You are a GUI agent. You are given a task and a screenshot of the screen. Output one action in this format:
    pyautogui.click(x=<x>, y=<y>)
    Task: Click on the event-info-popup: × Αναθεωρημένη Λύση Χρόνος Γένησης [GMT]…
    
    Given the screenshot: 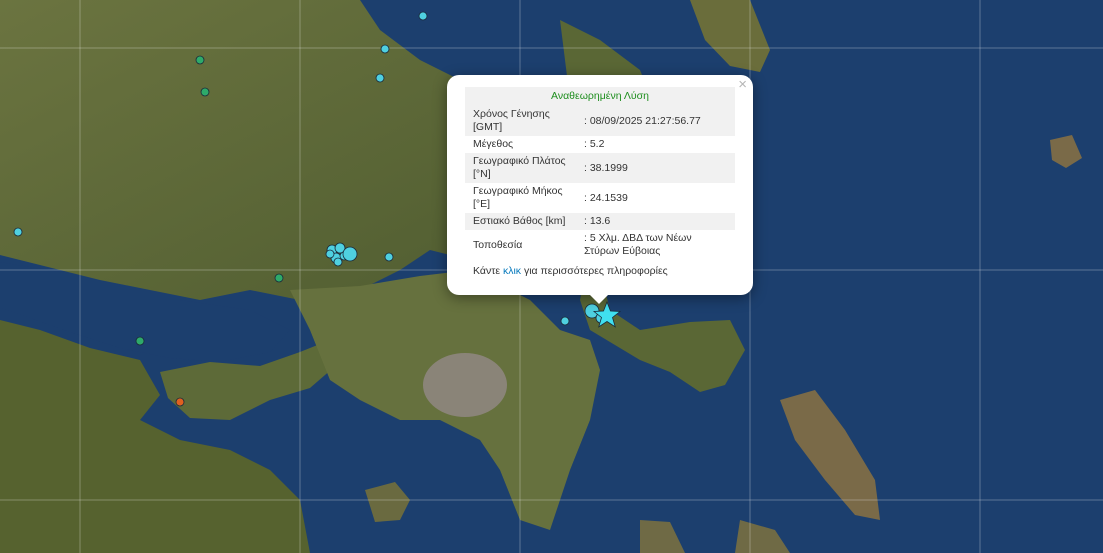 What is the action you would take?
    pyautogui.click(x=600, y=185)
    